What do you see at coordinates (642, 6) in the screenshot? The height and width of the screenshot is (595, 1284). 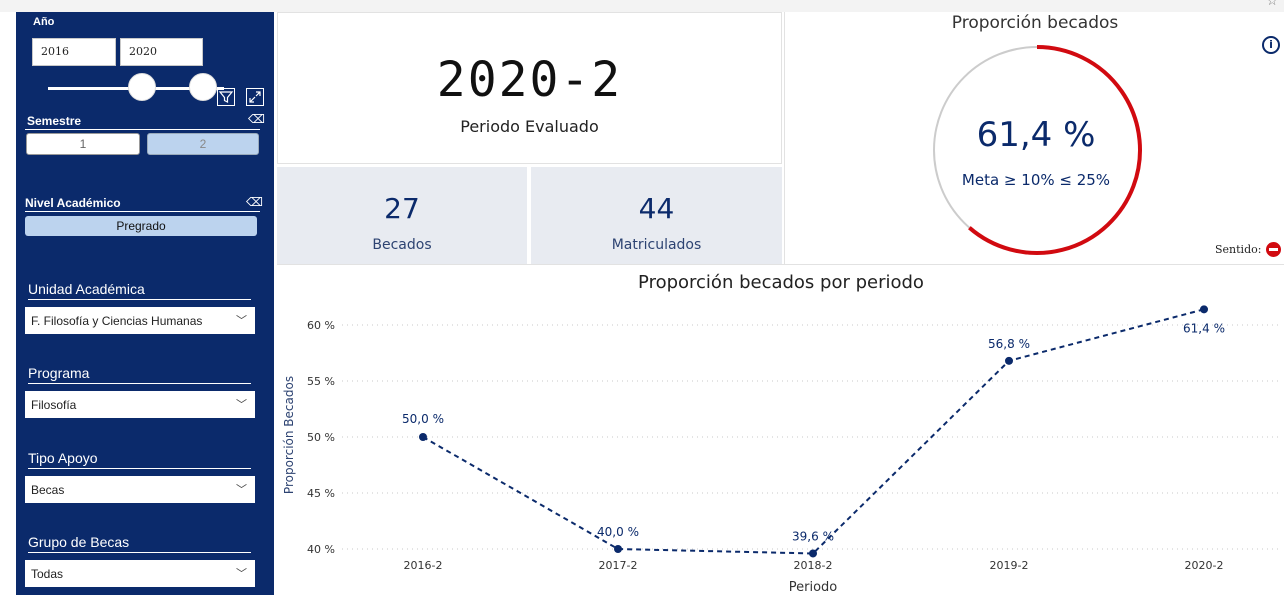 I see `browser-top-strip: ☆` at bounding box center [642, 6].